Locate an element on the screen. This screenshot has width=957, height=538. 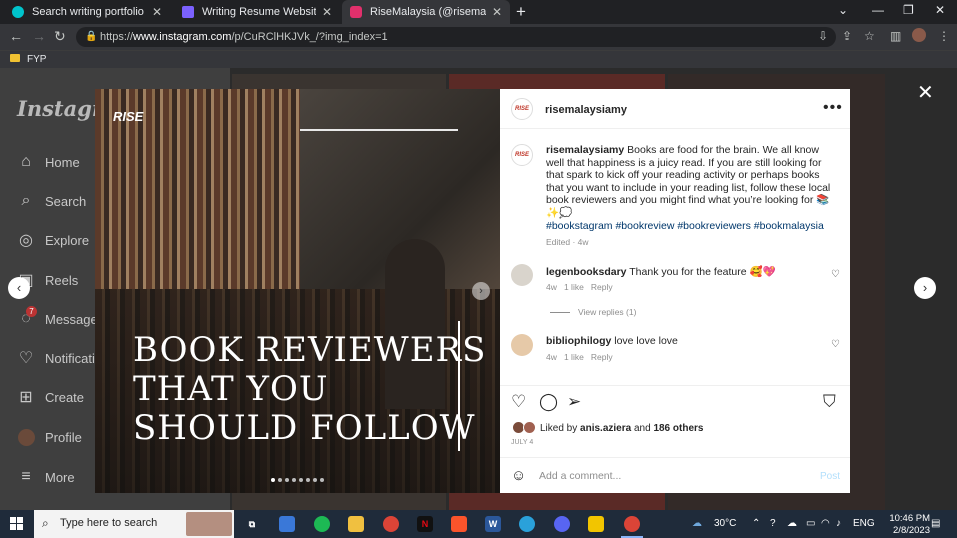
weather-icon: ☁ is located at coordinates (697, 523).